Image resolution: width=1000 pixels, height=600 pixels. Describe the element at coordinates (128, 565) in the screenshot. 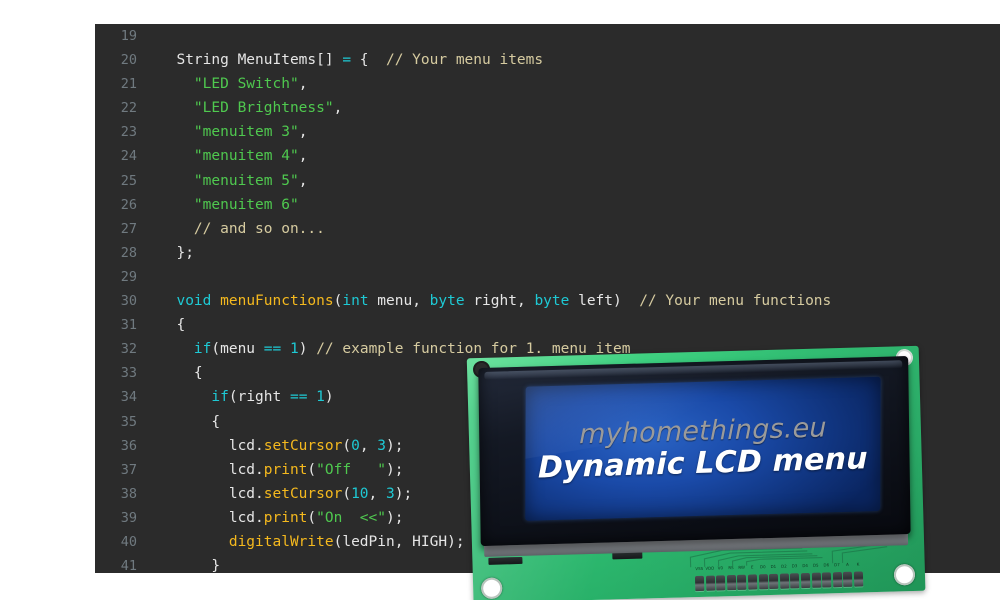

I see `line-number: 41` at that location.